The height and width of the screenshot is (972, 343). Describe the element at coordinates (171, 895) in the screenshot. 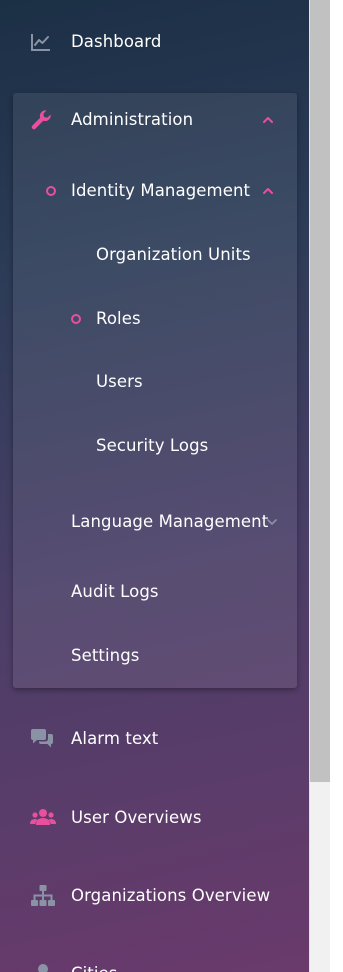

I see `menu-item-label: Organizations Overview` at that location.